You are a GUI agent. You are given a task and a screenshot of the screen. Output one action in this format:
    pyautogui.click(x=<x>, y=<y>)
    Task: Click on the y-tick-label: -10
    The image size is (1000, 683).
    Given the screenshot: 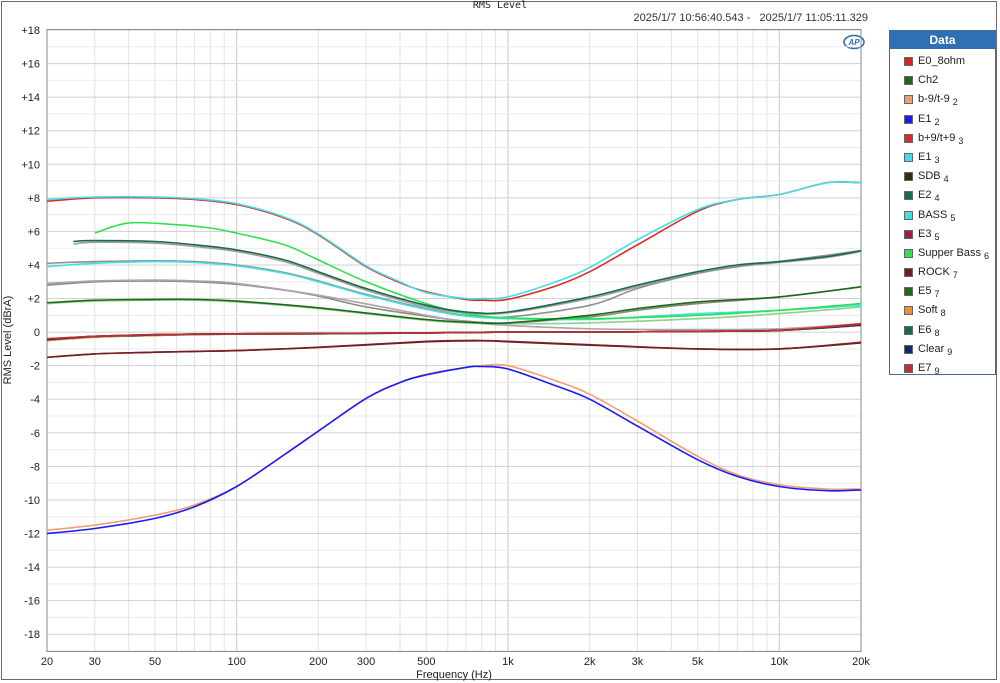 What is the action you would take?
    pyautogui.click(x=32, y=501)
    